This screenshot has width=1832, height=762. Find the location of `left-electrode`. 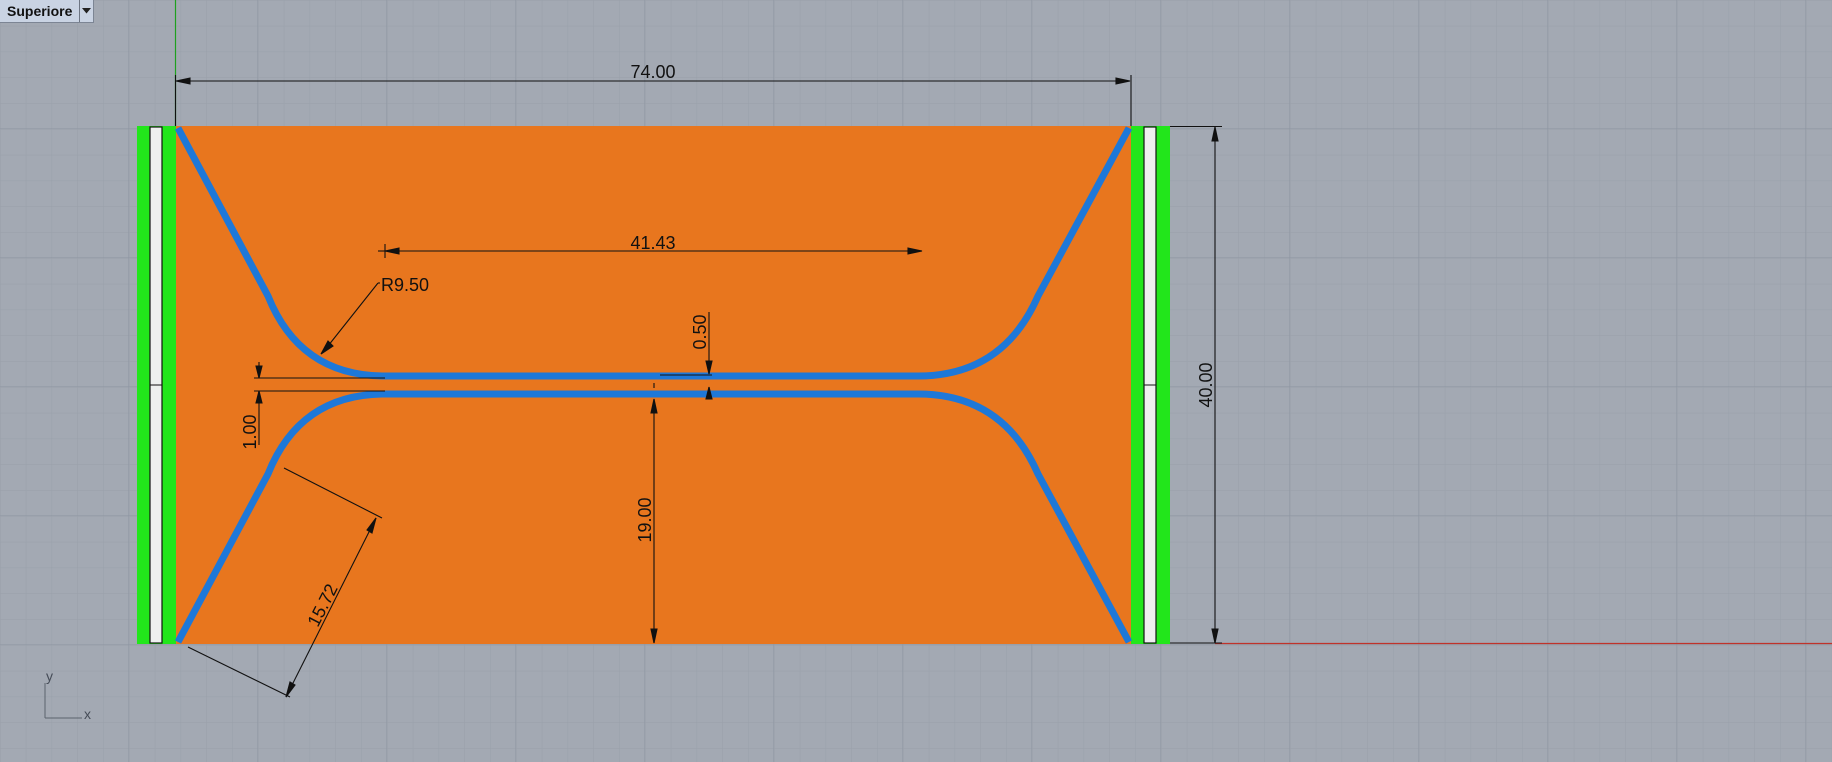

left-electrode is located at coordinates (156, 385).